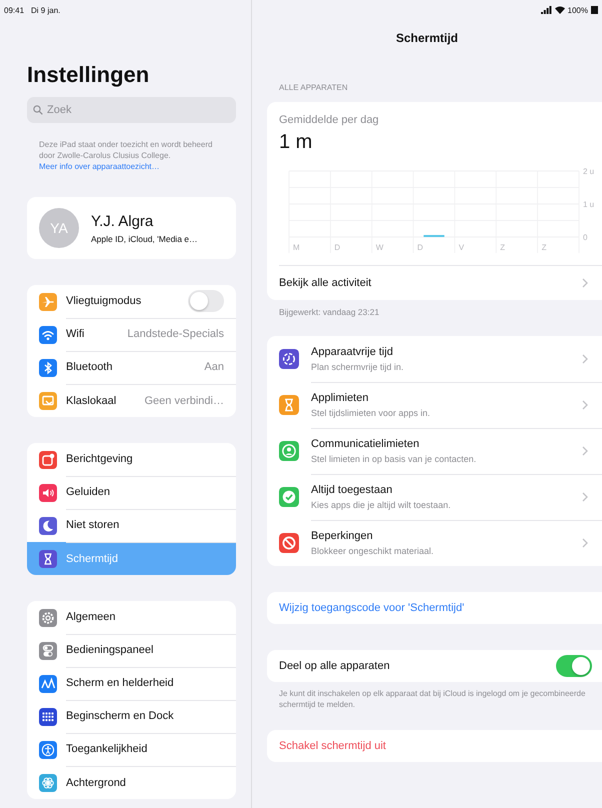 The image size is (602, 808). I want to click on menu-row: Beperkingen Blokkeer ongeschikt materiaal., so click(434, 543).